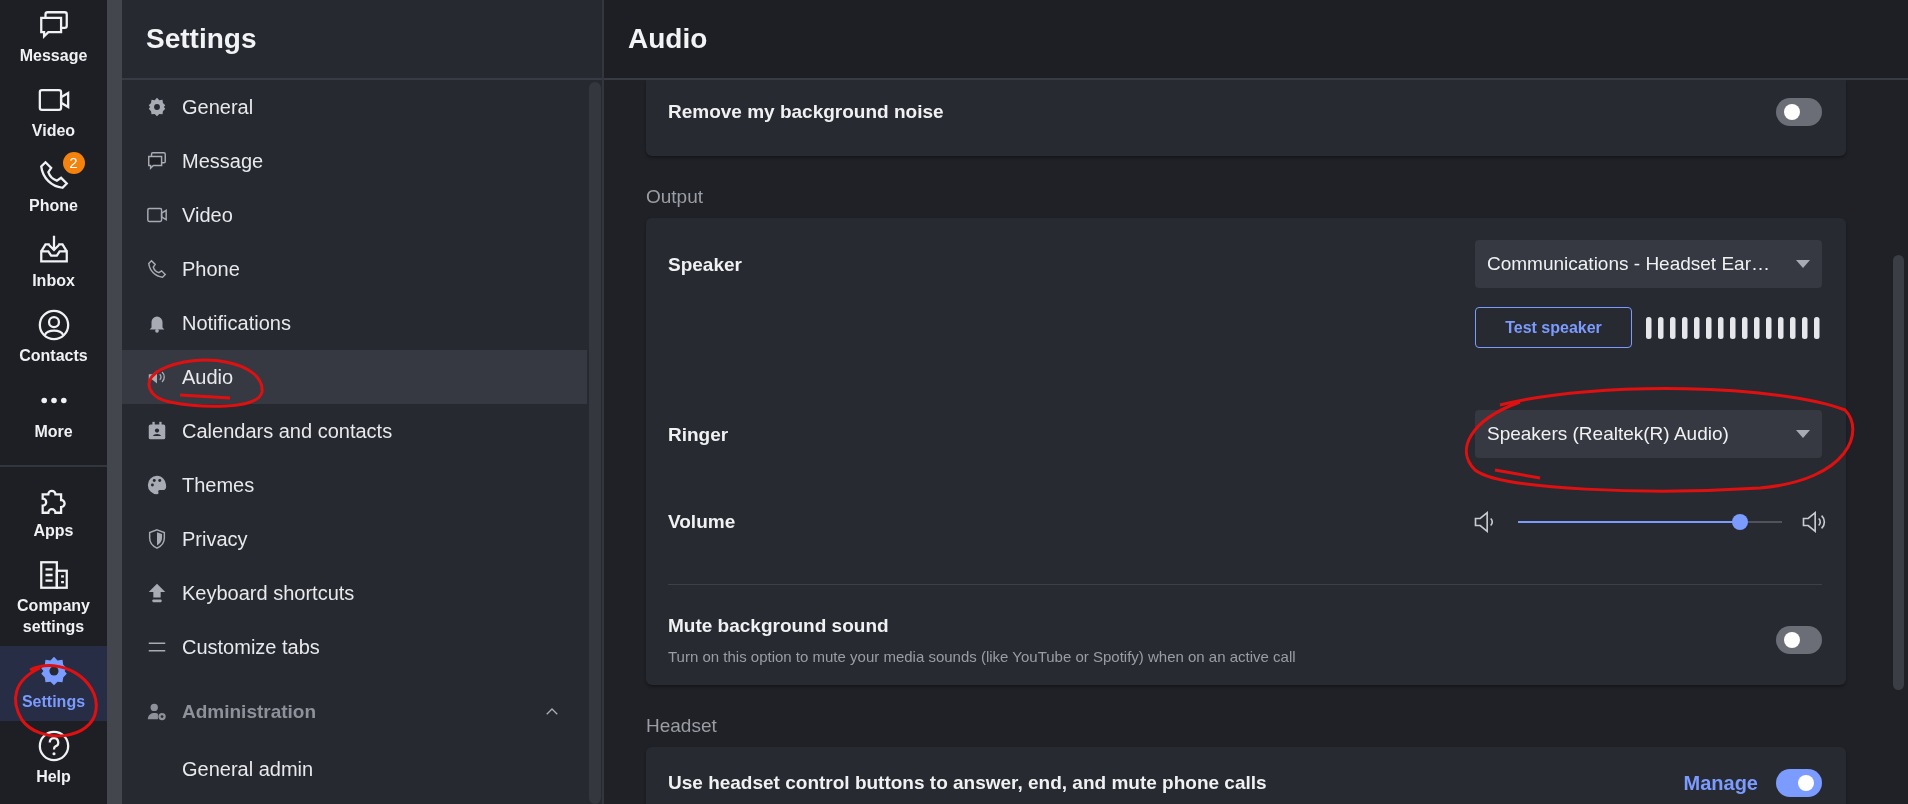  I want to click on rail-item: Video, so click(53, 112).